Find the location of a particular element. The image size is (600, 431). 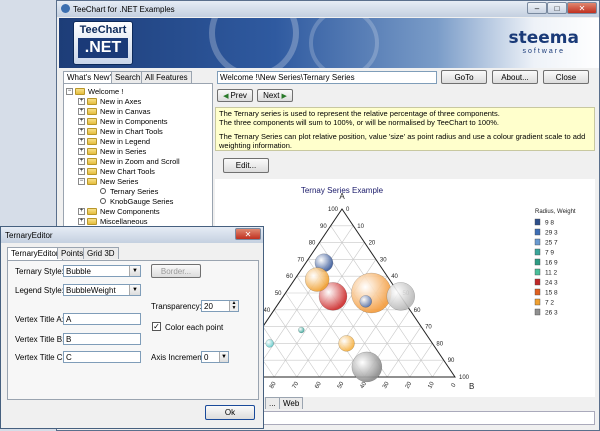

maximize-button: □ is located at coordinates (557, 8).